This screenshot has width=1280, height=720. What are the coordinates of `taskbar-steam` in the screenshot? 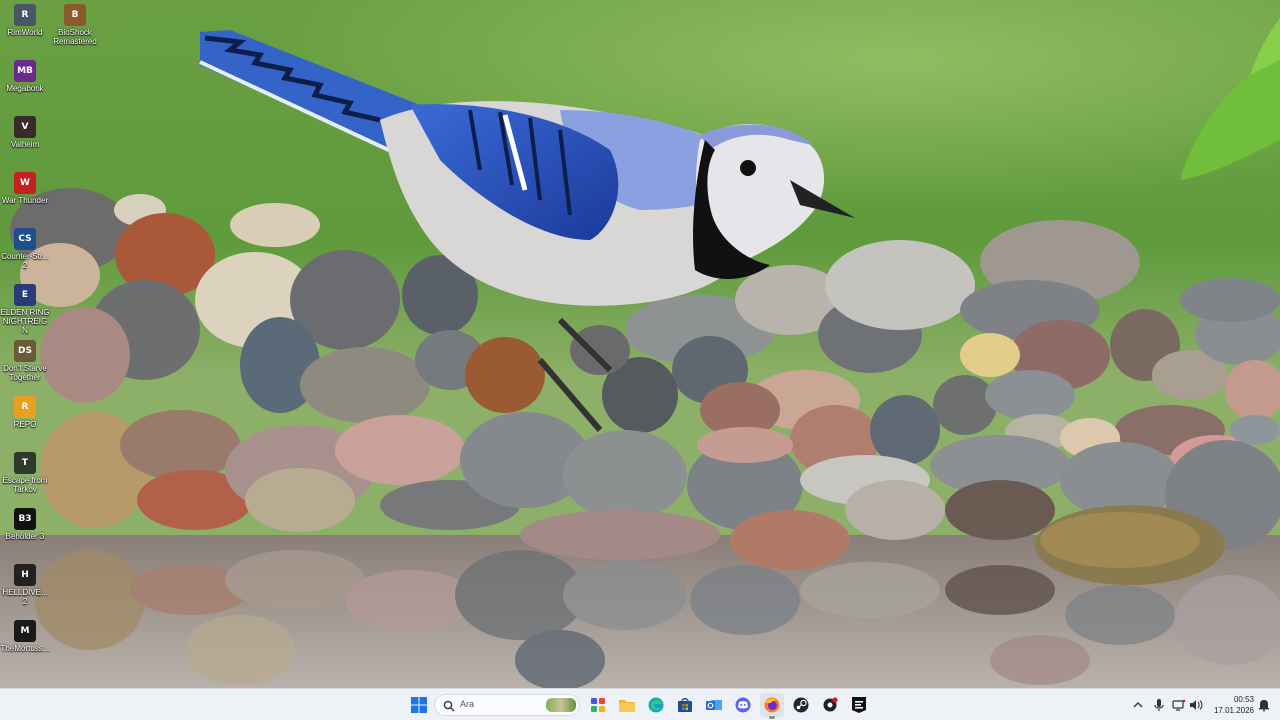 It's located at (801, 705).